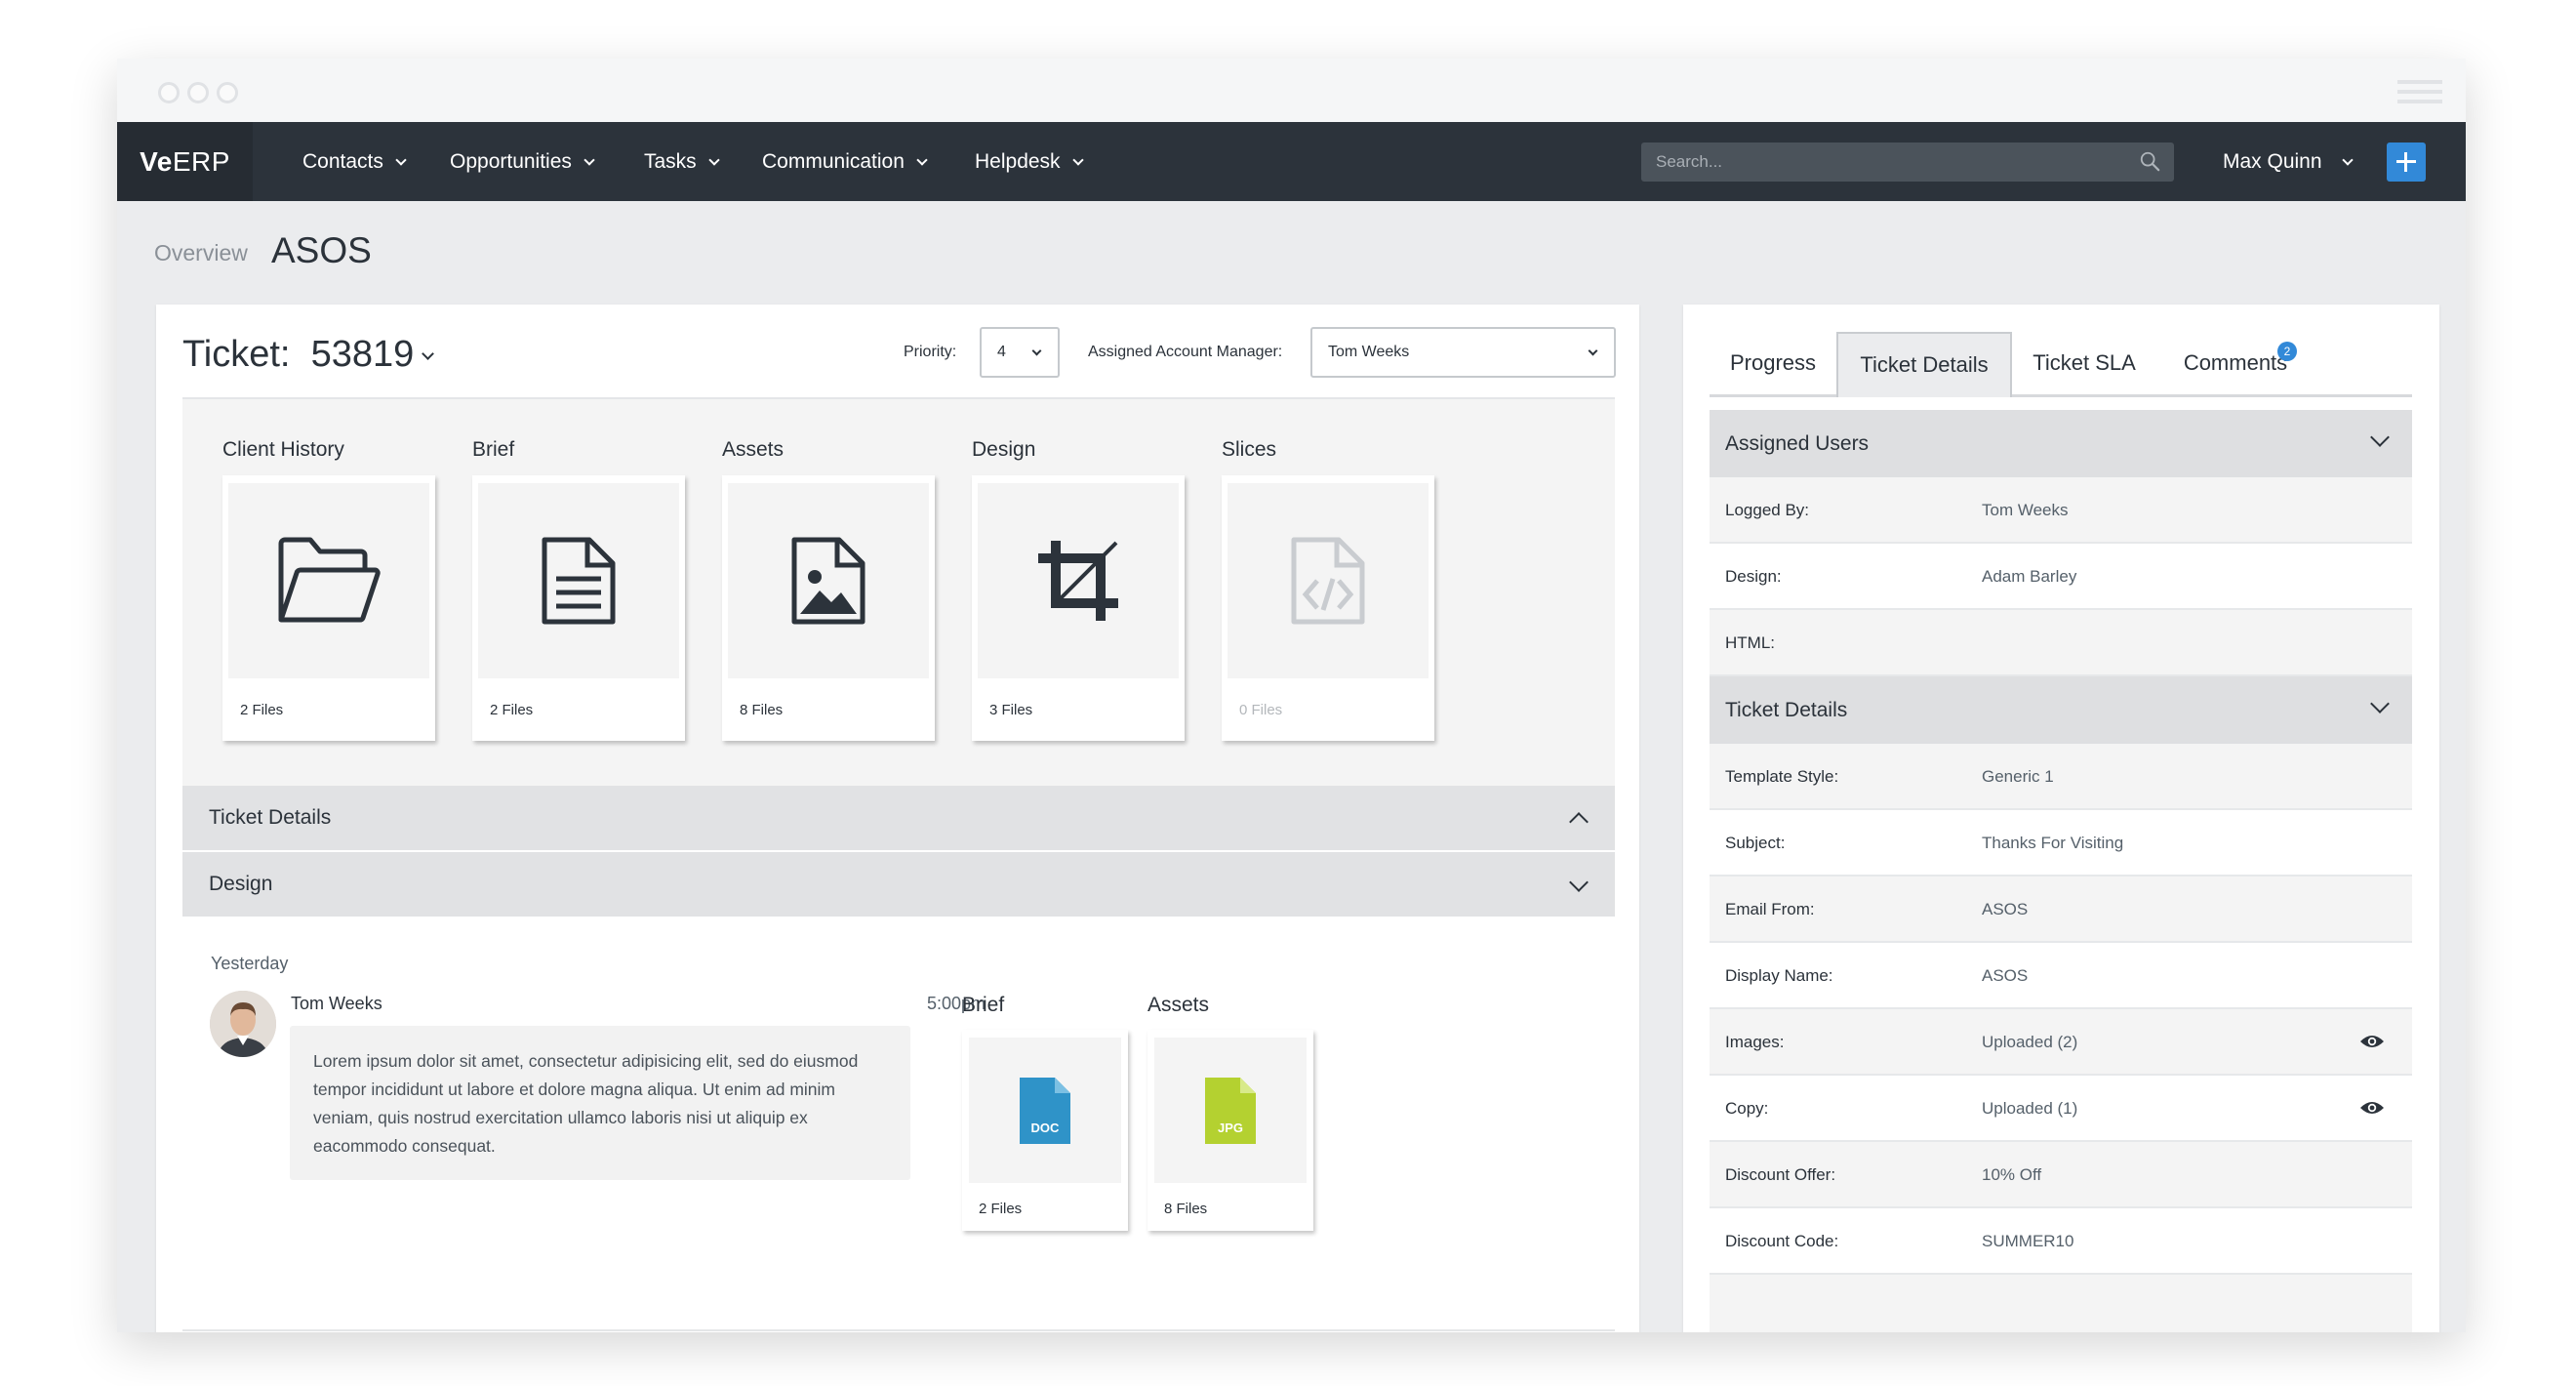  I want to click on detail-row: Logged By: Tom Weeks, so click(2061, 511).